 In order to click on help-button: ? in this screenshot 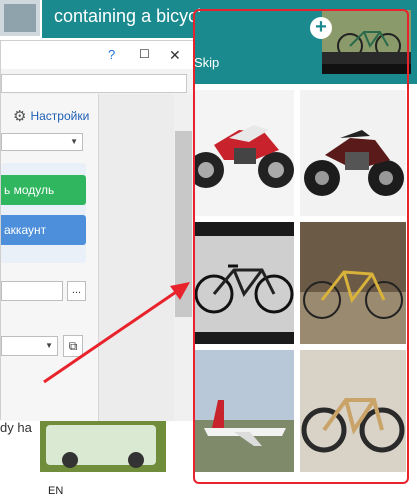, I will do `click(111, 54)`.